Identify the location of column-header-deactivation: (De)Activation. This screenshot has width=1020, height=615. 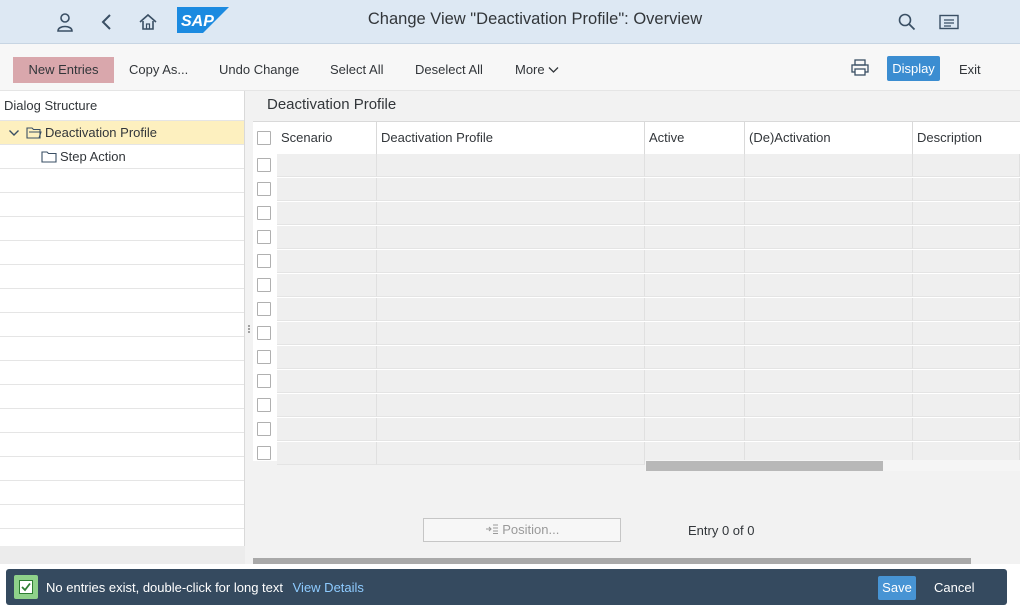
(829, 138).